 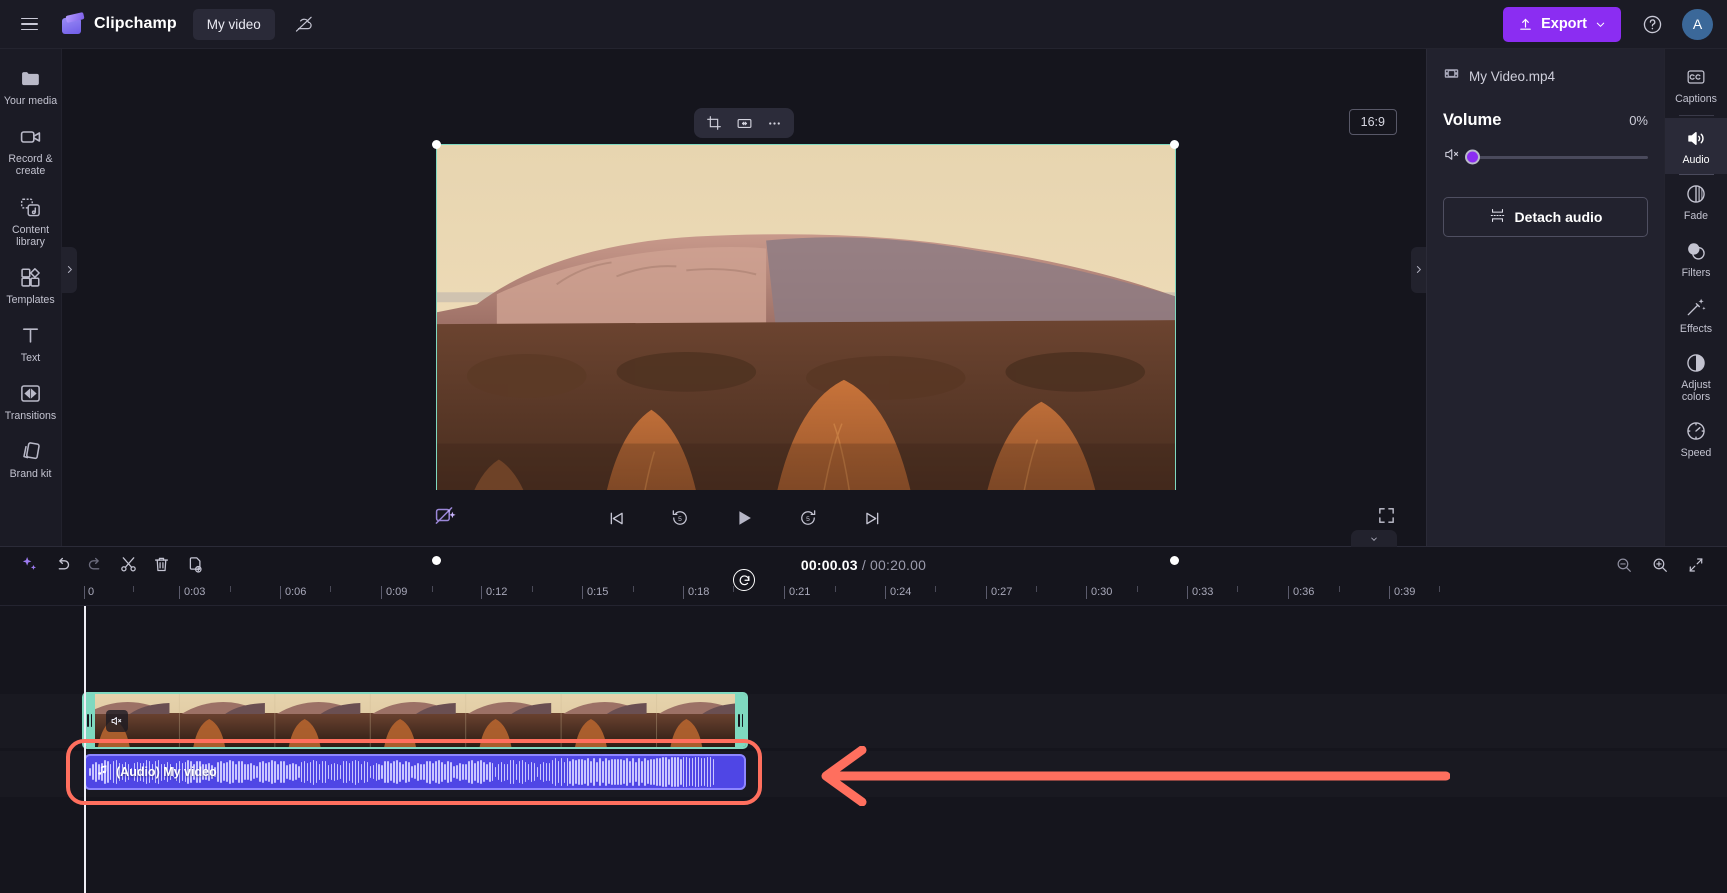 I want to click on fit-width-icon, so click(x=744, y=123).